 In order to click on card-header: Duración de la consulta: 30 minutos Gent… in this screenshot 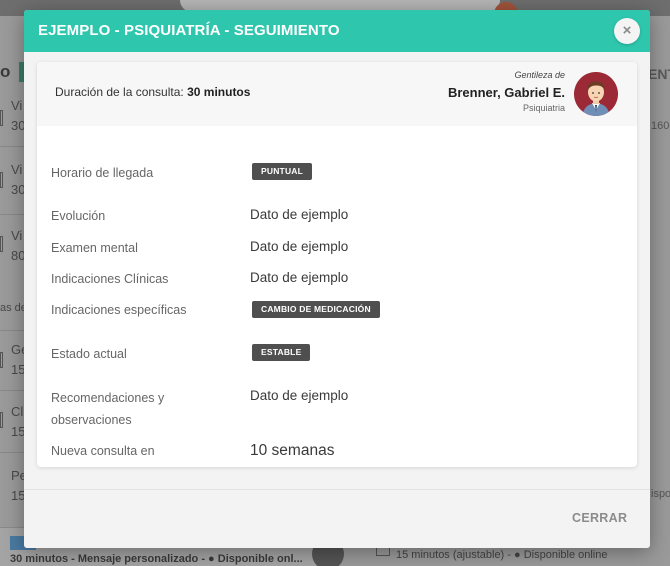, I will do `click(337, 94)`.